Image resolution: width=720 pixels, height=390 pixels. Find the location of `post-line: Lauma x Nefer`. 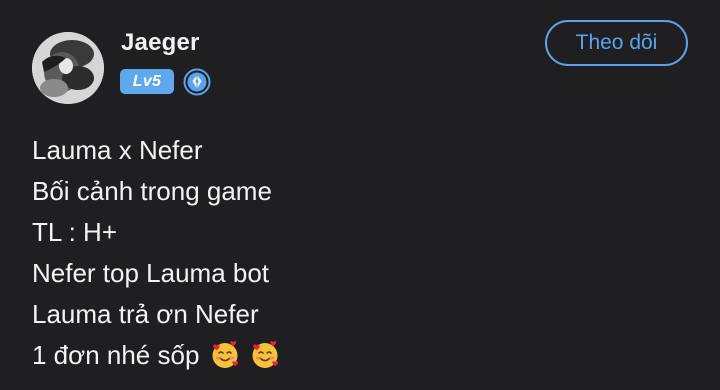

post-line: Lauma x Nefer is located at coordinates (117, 150).